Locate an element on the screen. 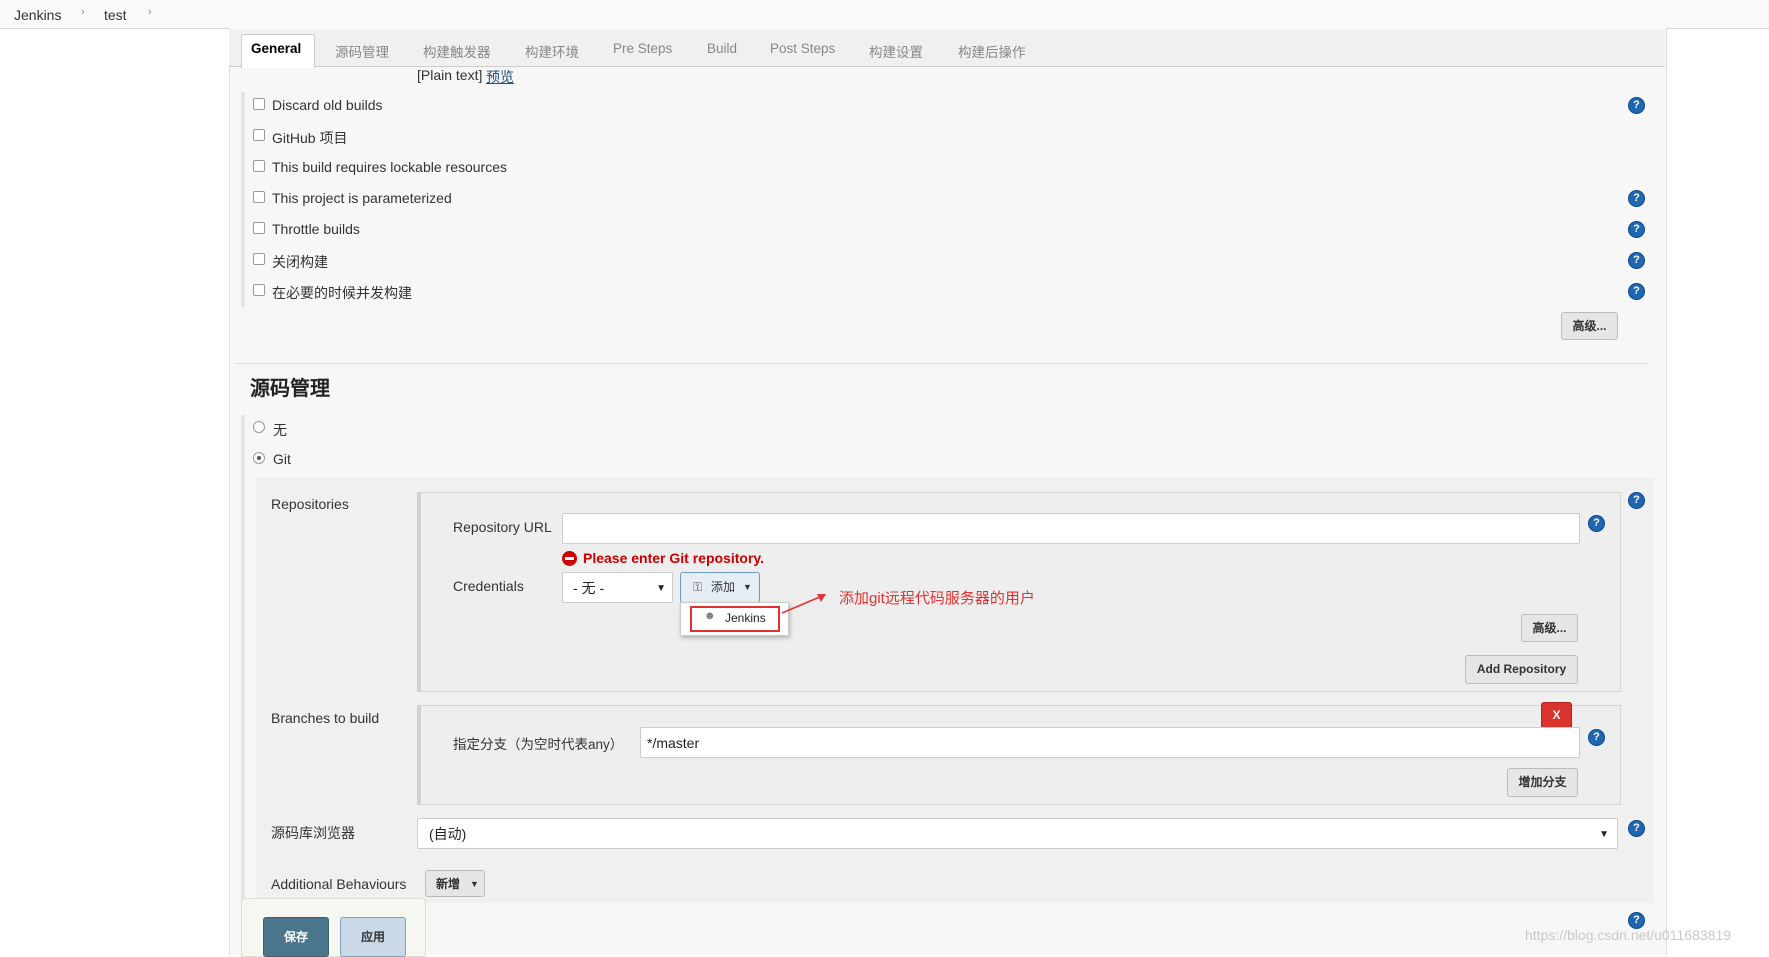 The width and height of the screenshot is (1769, 957). parameterized-checkbox is located at coordinates (259, 197).